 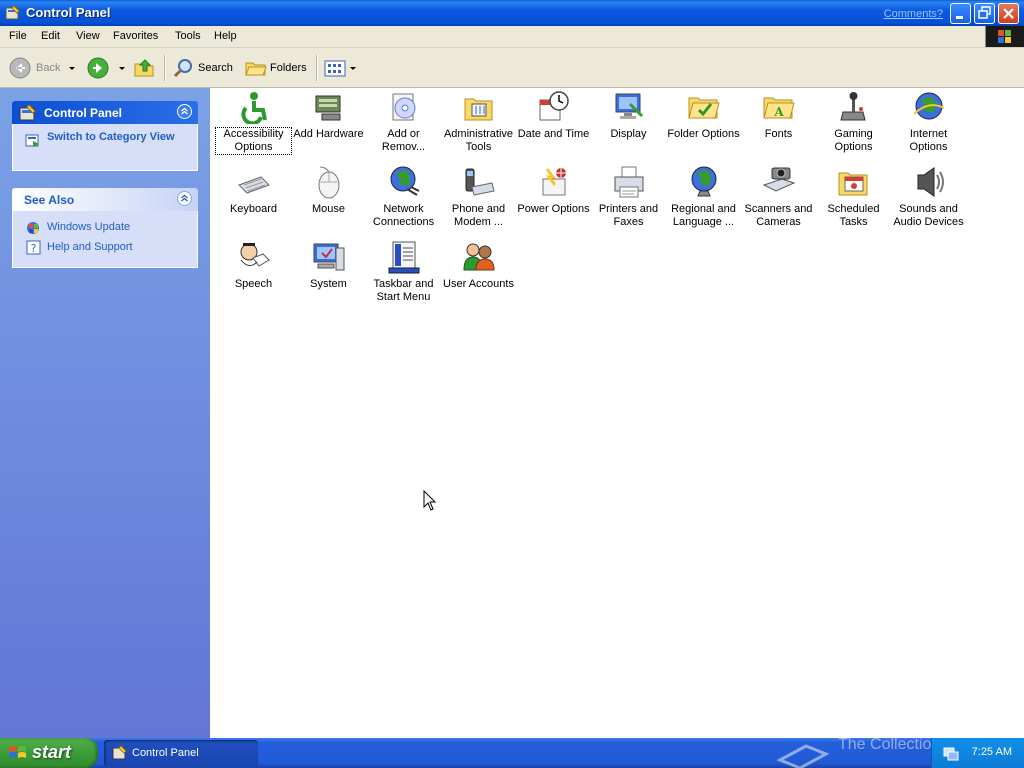 What do you see at coordinates (403, 277) in the screenshot?
I see `control-panel-item: Taskbar and Start Menu` at bounding box center [403, 277].